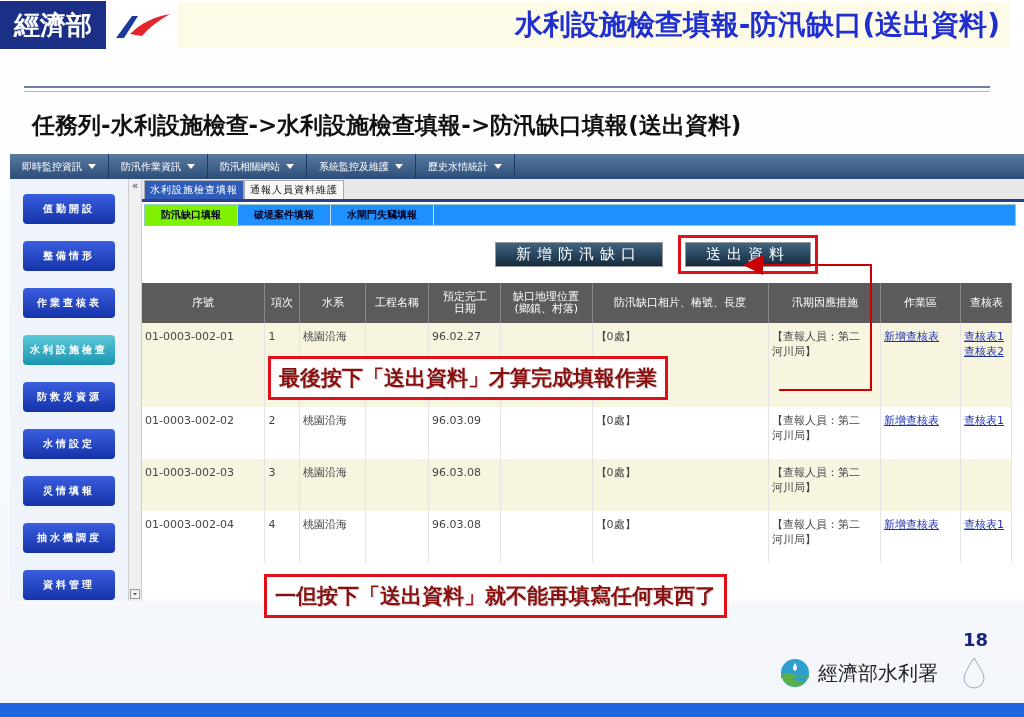 The image size is (1024, 717). What do you see at coordinates (986, 351) in the screenshot?
I see `checklist-link: 查核表2` at bounding box center [986, 351].